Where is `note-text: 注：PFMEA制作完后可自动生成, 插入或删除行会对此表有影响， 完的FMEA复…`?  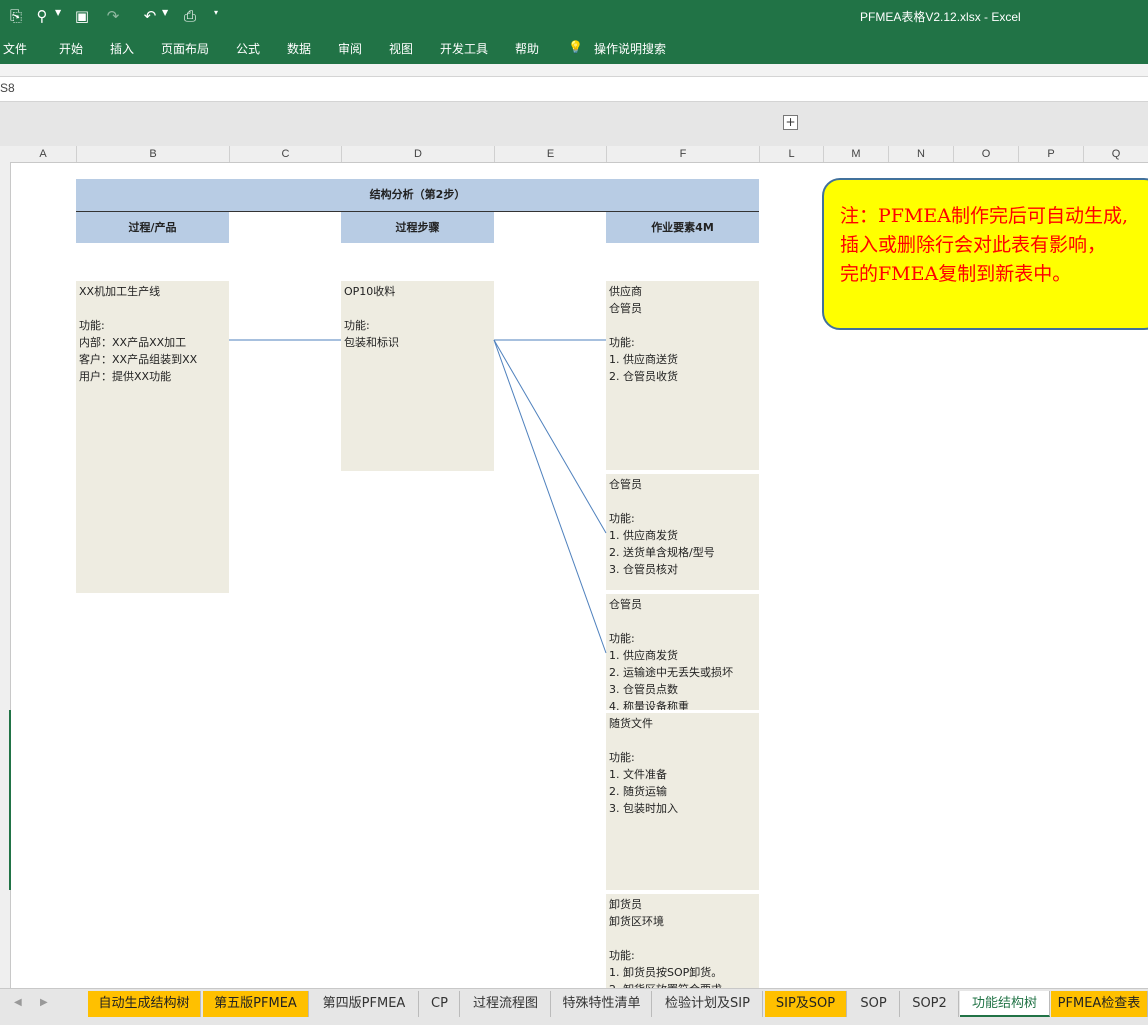 note-text: 注：PFMEA制作完后可自动生成, 插入或删除行会对此表有影响， 完的FMEA复… is located at coordinates (984, 245).